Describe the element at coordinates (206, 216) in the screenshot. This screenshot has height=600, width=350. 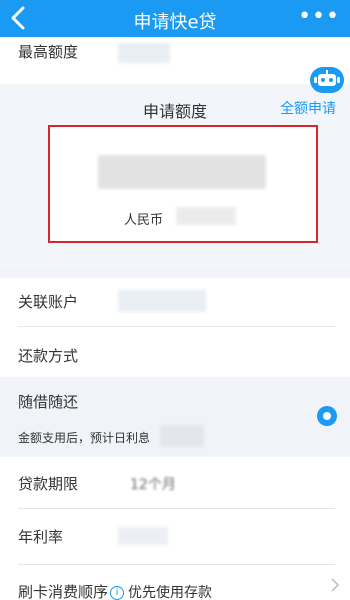
I see `amount-text-masked` at that location.